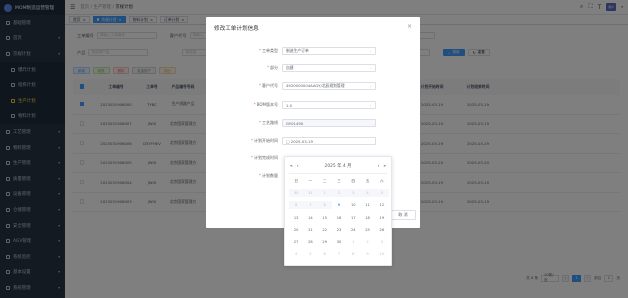 Image resolution: width=628 pixels, height=298 pixels. I want to click on form-label: *计划完成时间, so click(244, 158).